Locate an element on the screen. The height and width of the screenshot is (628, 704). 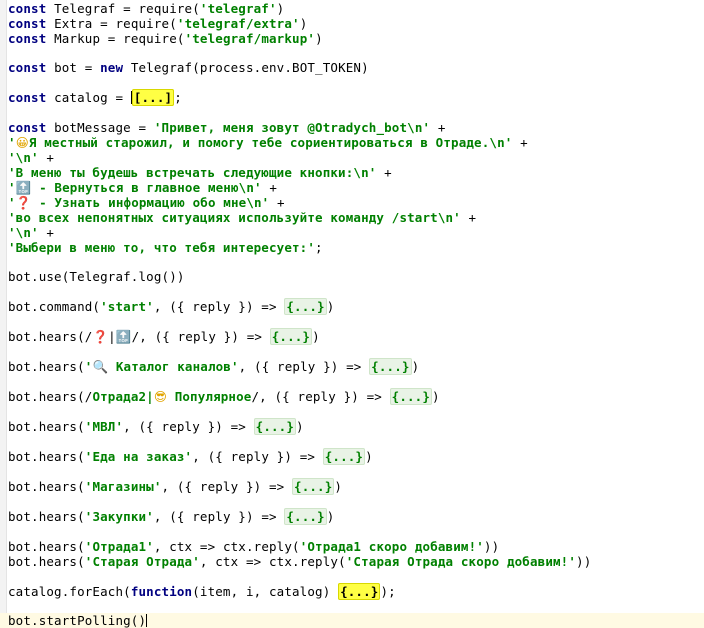
code-text: bot.hears(/ is located at coordinates (50, 396).